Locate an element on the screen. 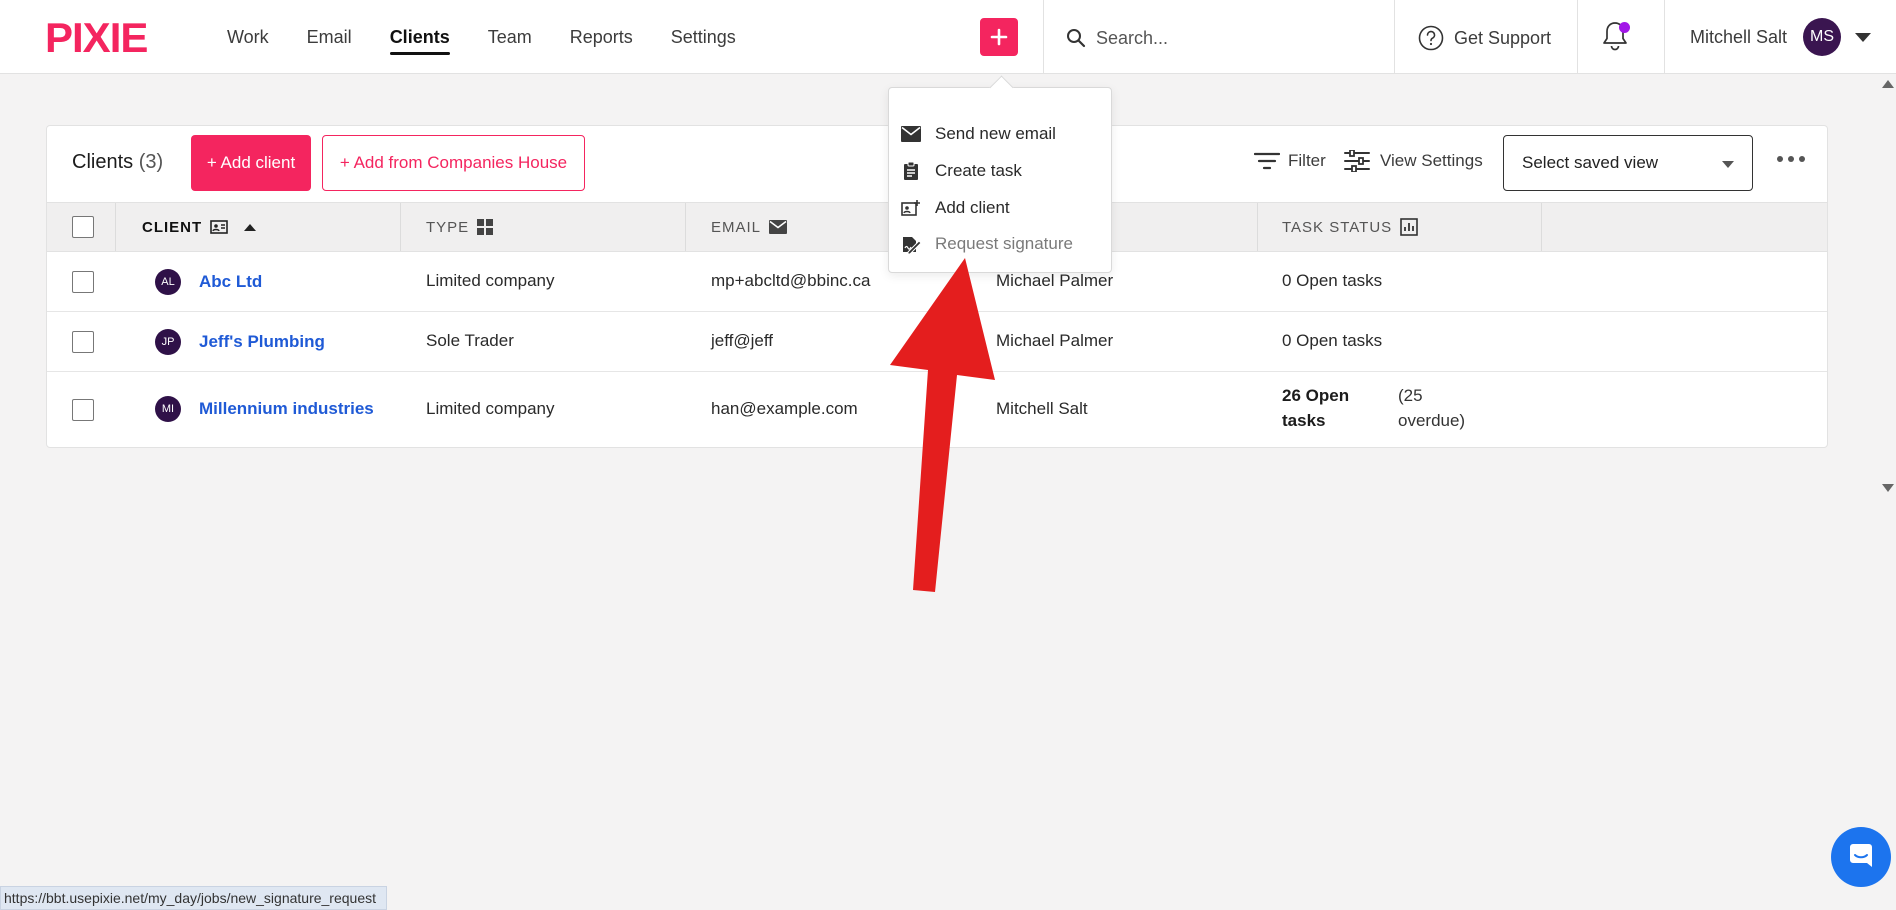  saved-view-select: Select saved view is located at coordinates (1628, 163).